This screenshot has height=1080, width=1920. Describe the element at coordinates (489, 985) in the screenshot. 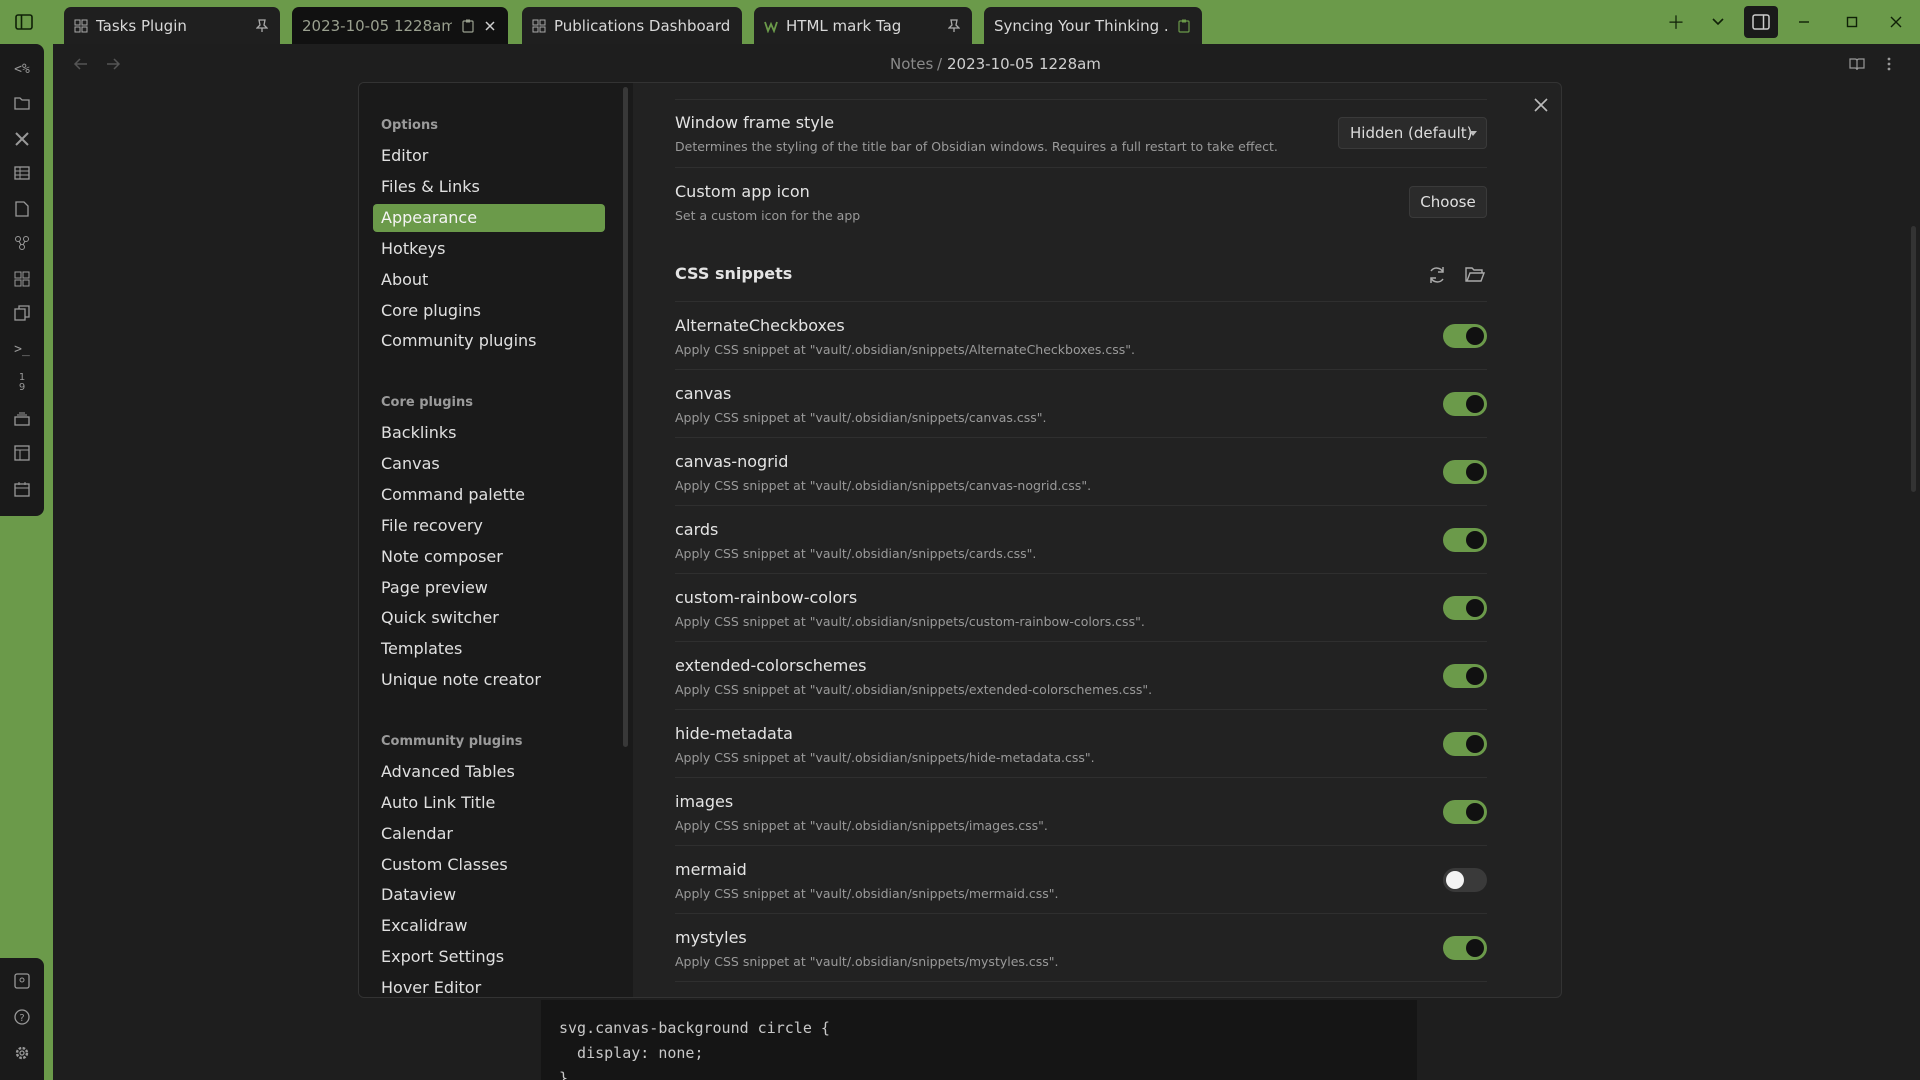

I see `nav-item-hover-editor: Hover Editor` at that location.